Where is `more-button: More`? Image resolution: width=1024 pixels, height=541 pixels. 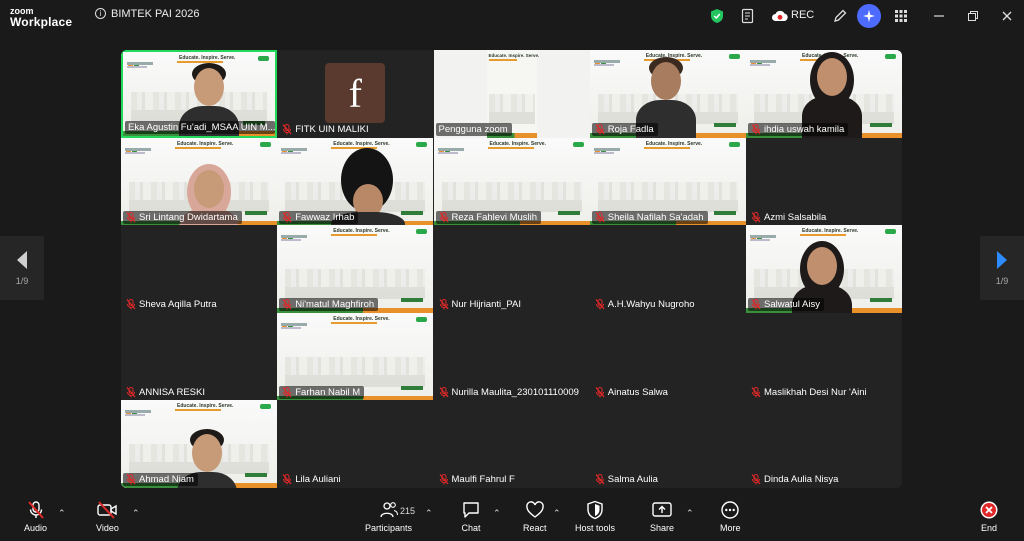
more-button: More is located at coordinates (730, 516).